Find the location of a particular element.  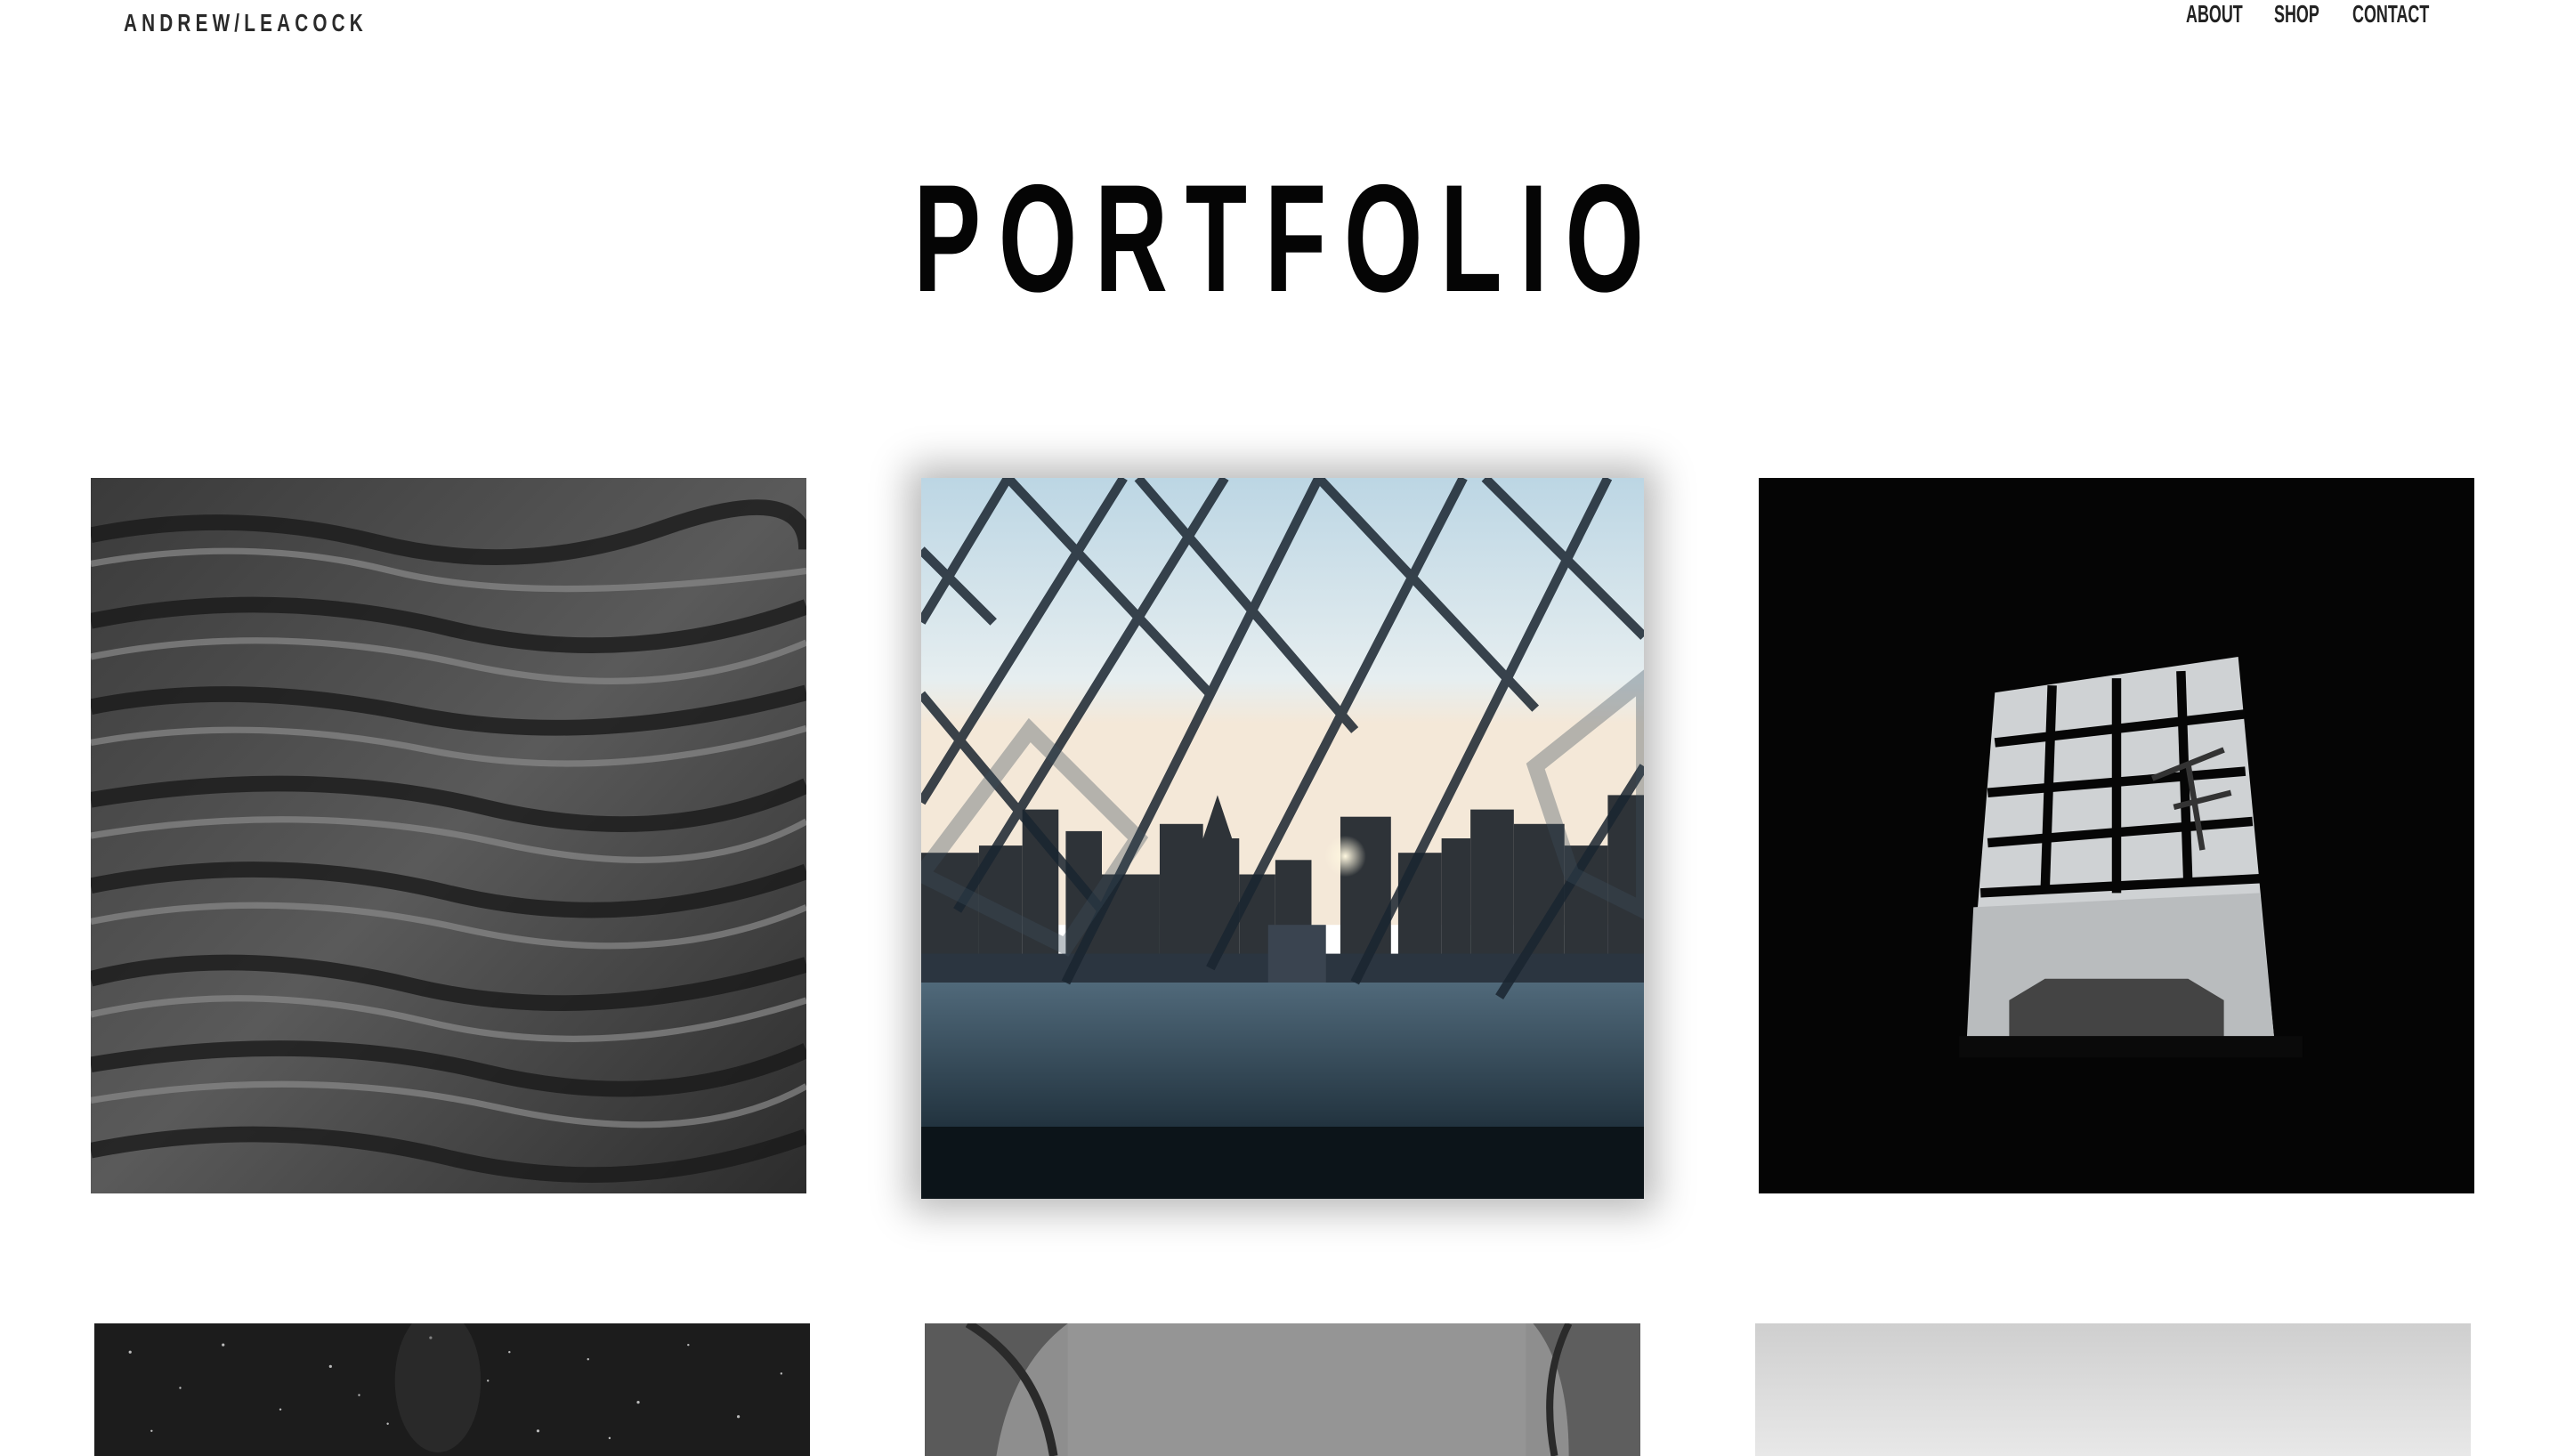

gallery-item-city-skyline is located at coordinates (1282, 838).